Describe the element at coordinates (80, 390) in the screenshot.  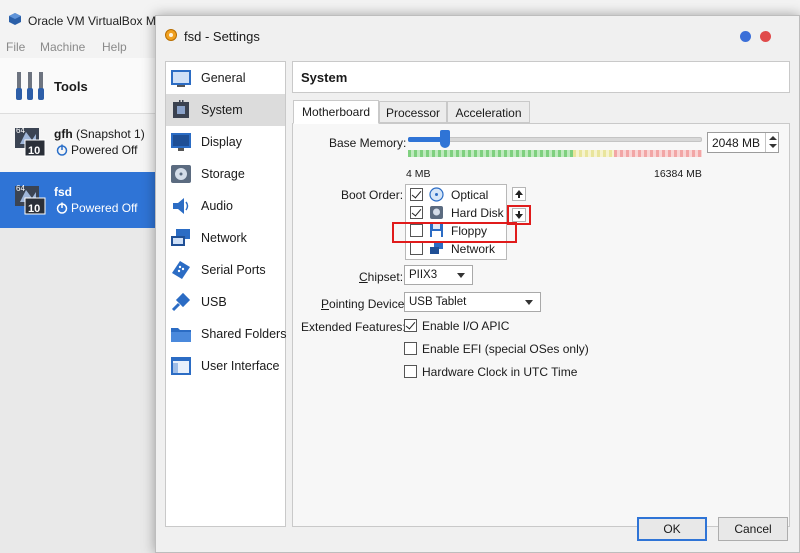
I see `sidebar-empty-area` at that location.